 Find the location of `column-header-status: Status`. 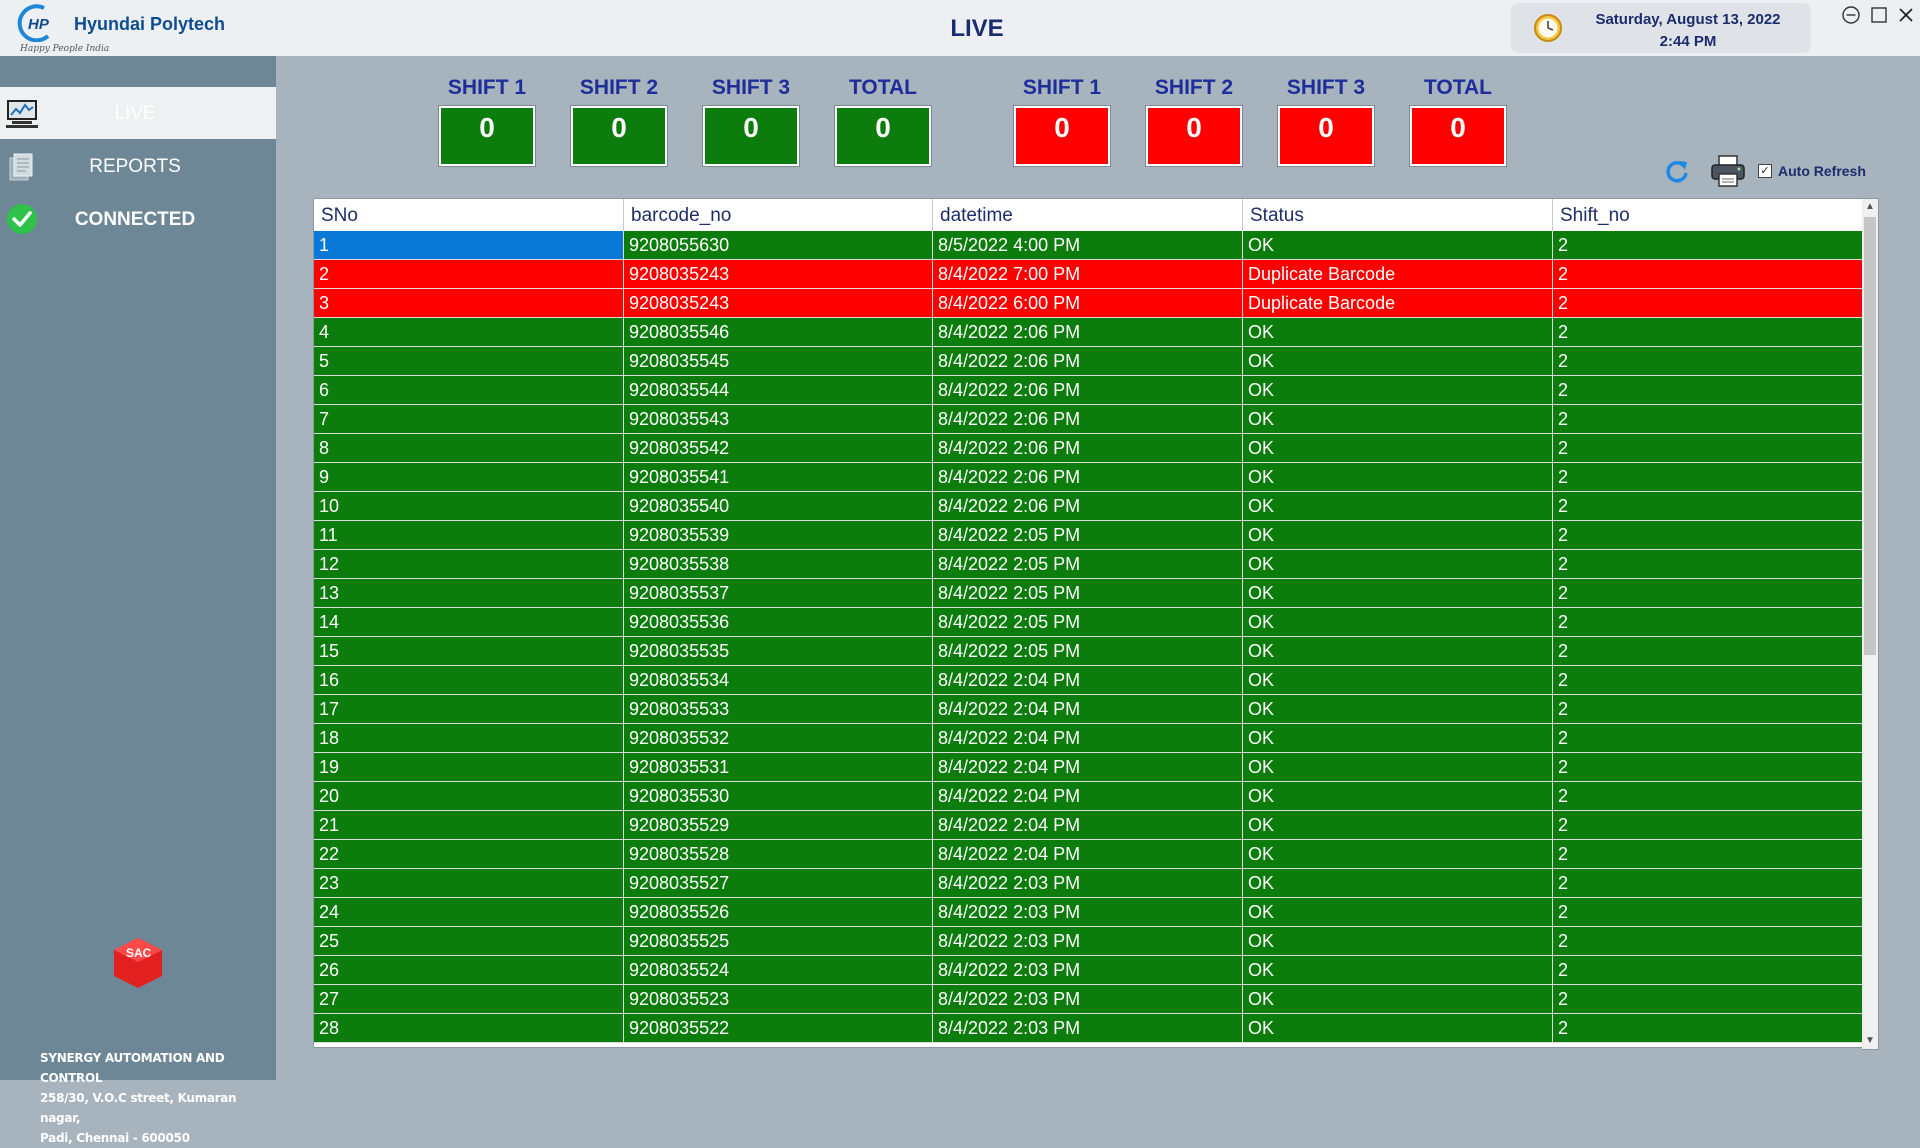

column-header-status: Status is located at coordinates (1398, 215).